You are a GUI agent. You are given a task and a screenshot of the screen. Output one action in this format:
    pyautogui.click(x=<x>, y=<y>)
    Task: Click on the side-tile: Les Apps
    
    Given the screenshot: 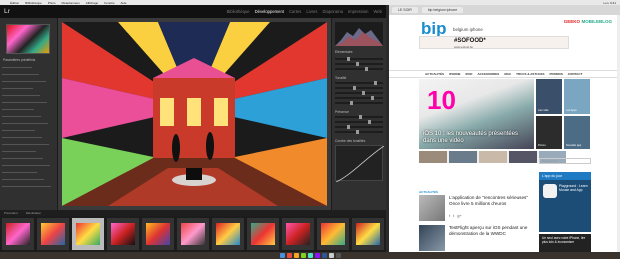 What is the action you would take?
    pyautogui.click(x=577, y=96)
    